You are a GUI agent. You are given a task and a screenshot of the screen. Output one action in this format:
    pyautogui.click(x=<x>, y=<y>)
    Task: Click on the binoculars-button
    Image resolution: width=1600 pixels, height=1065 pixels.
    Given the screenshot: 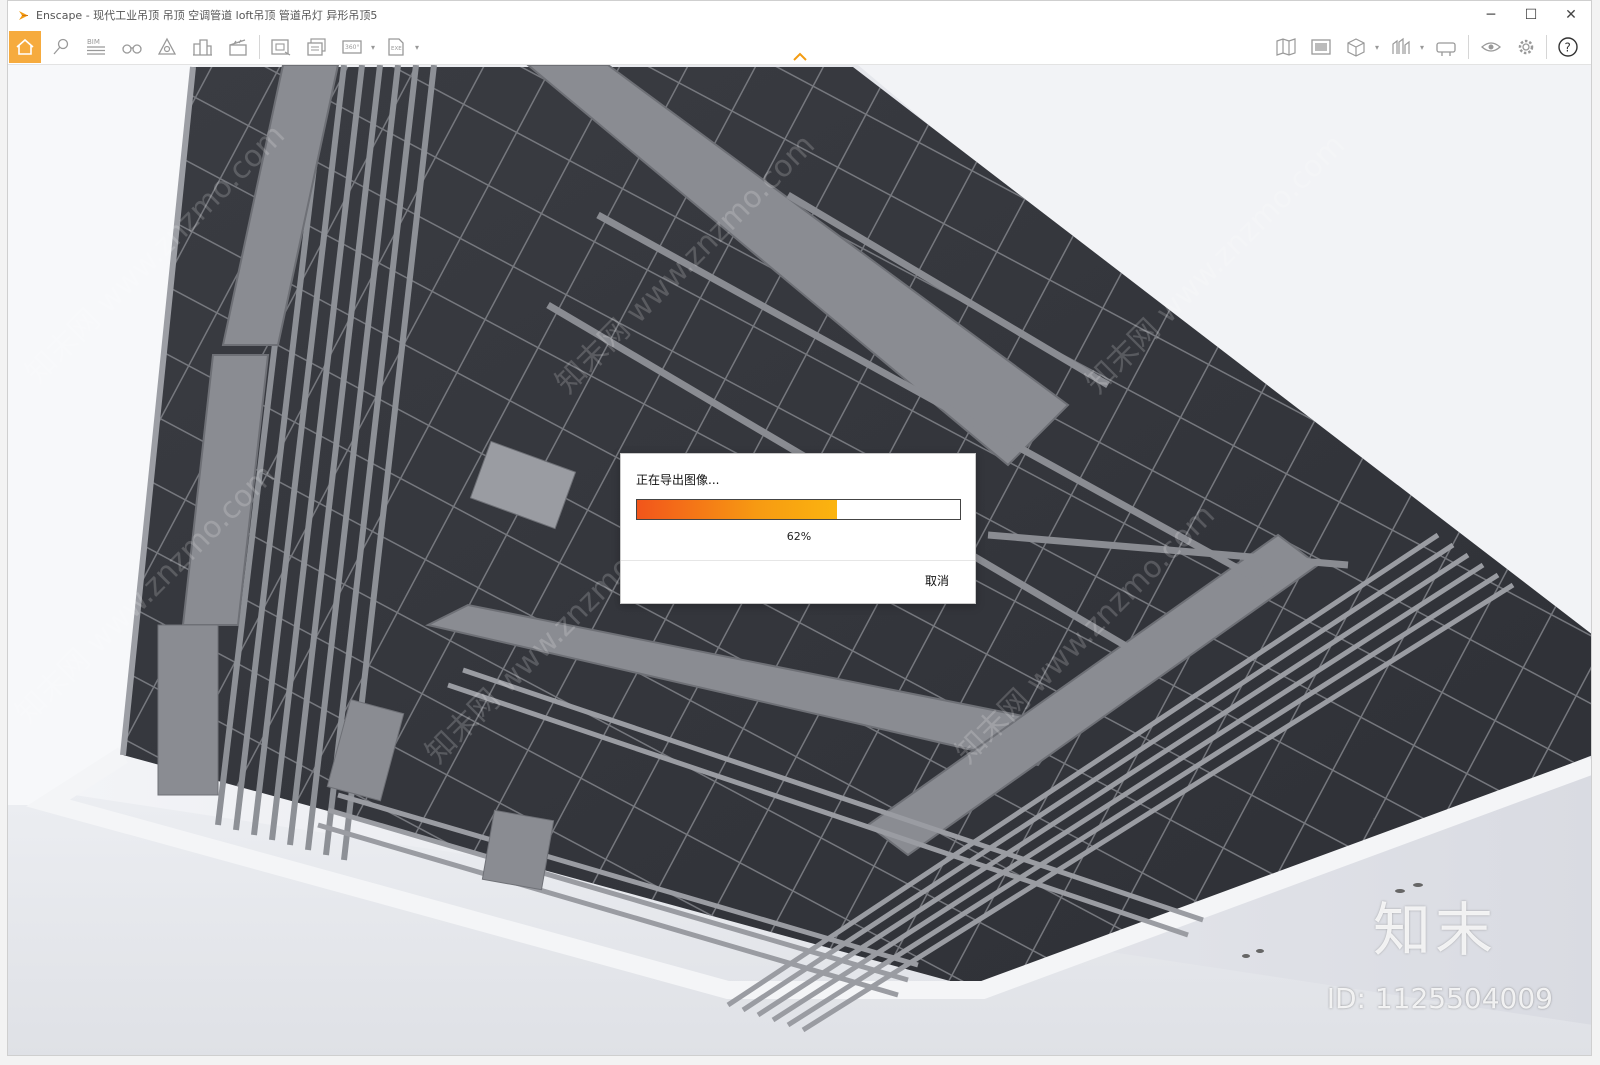 What is the action you would take?
    pyautogui.click(x=132, y=47)
    